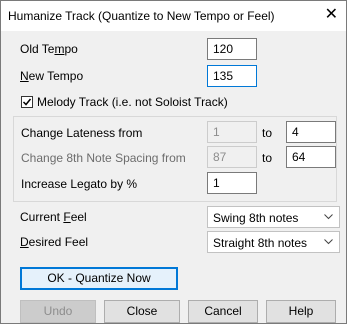 This screenshot has height=324, width=347. What do you see at coordinates (71, 49) in the screenshot?
I see `old-tempo-label-post: po` at bounding box center [71, 49].